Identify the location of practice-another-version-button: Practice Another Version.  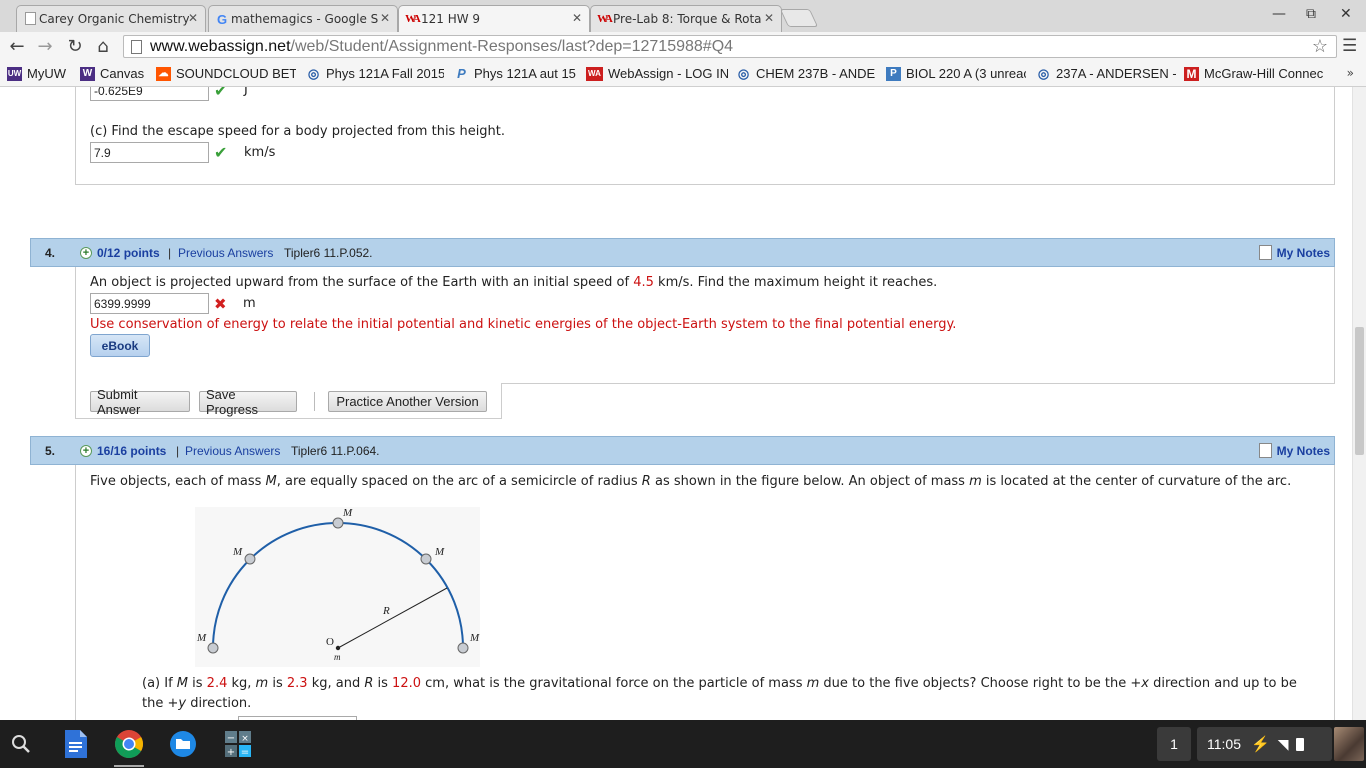
(407, 401).